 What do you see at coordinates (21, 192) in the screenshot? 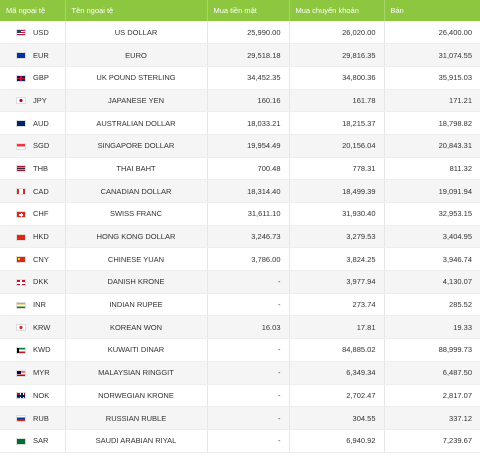
I see `canada-flag-icon` at bounding box center [21, 192].